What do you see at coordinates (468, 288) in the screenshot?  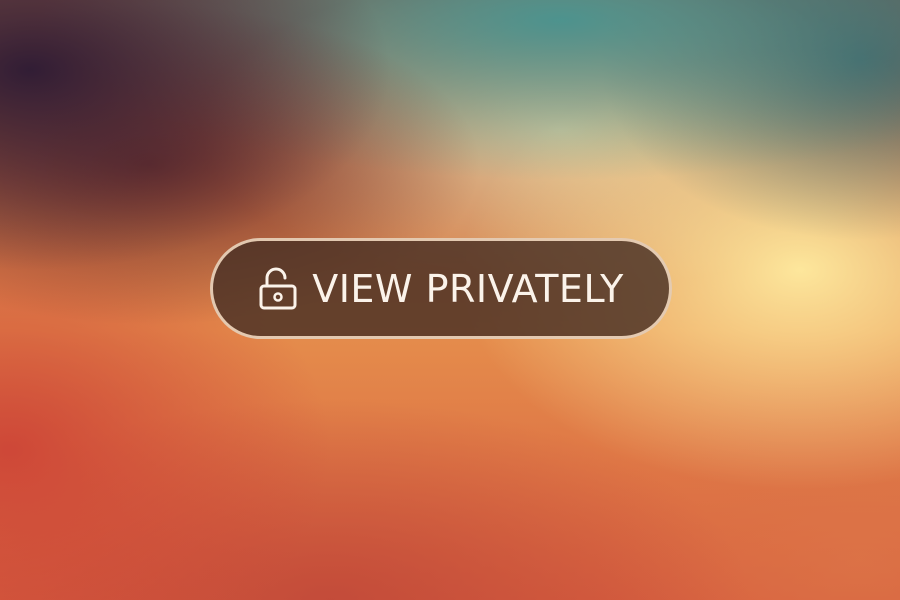 I see `button-label: VIEW PRIVATELY` at bounding box center [468, 288].